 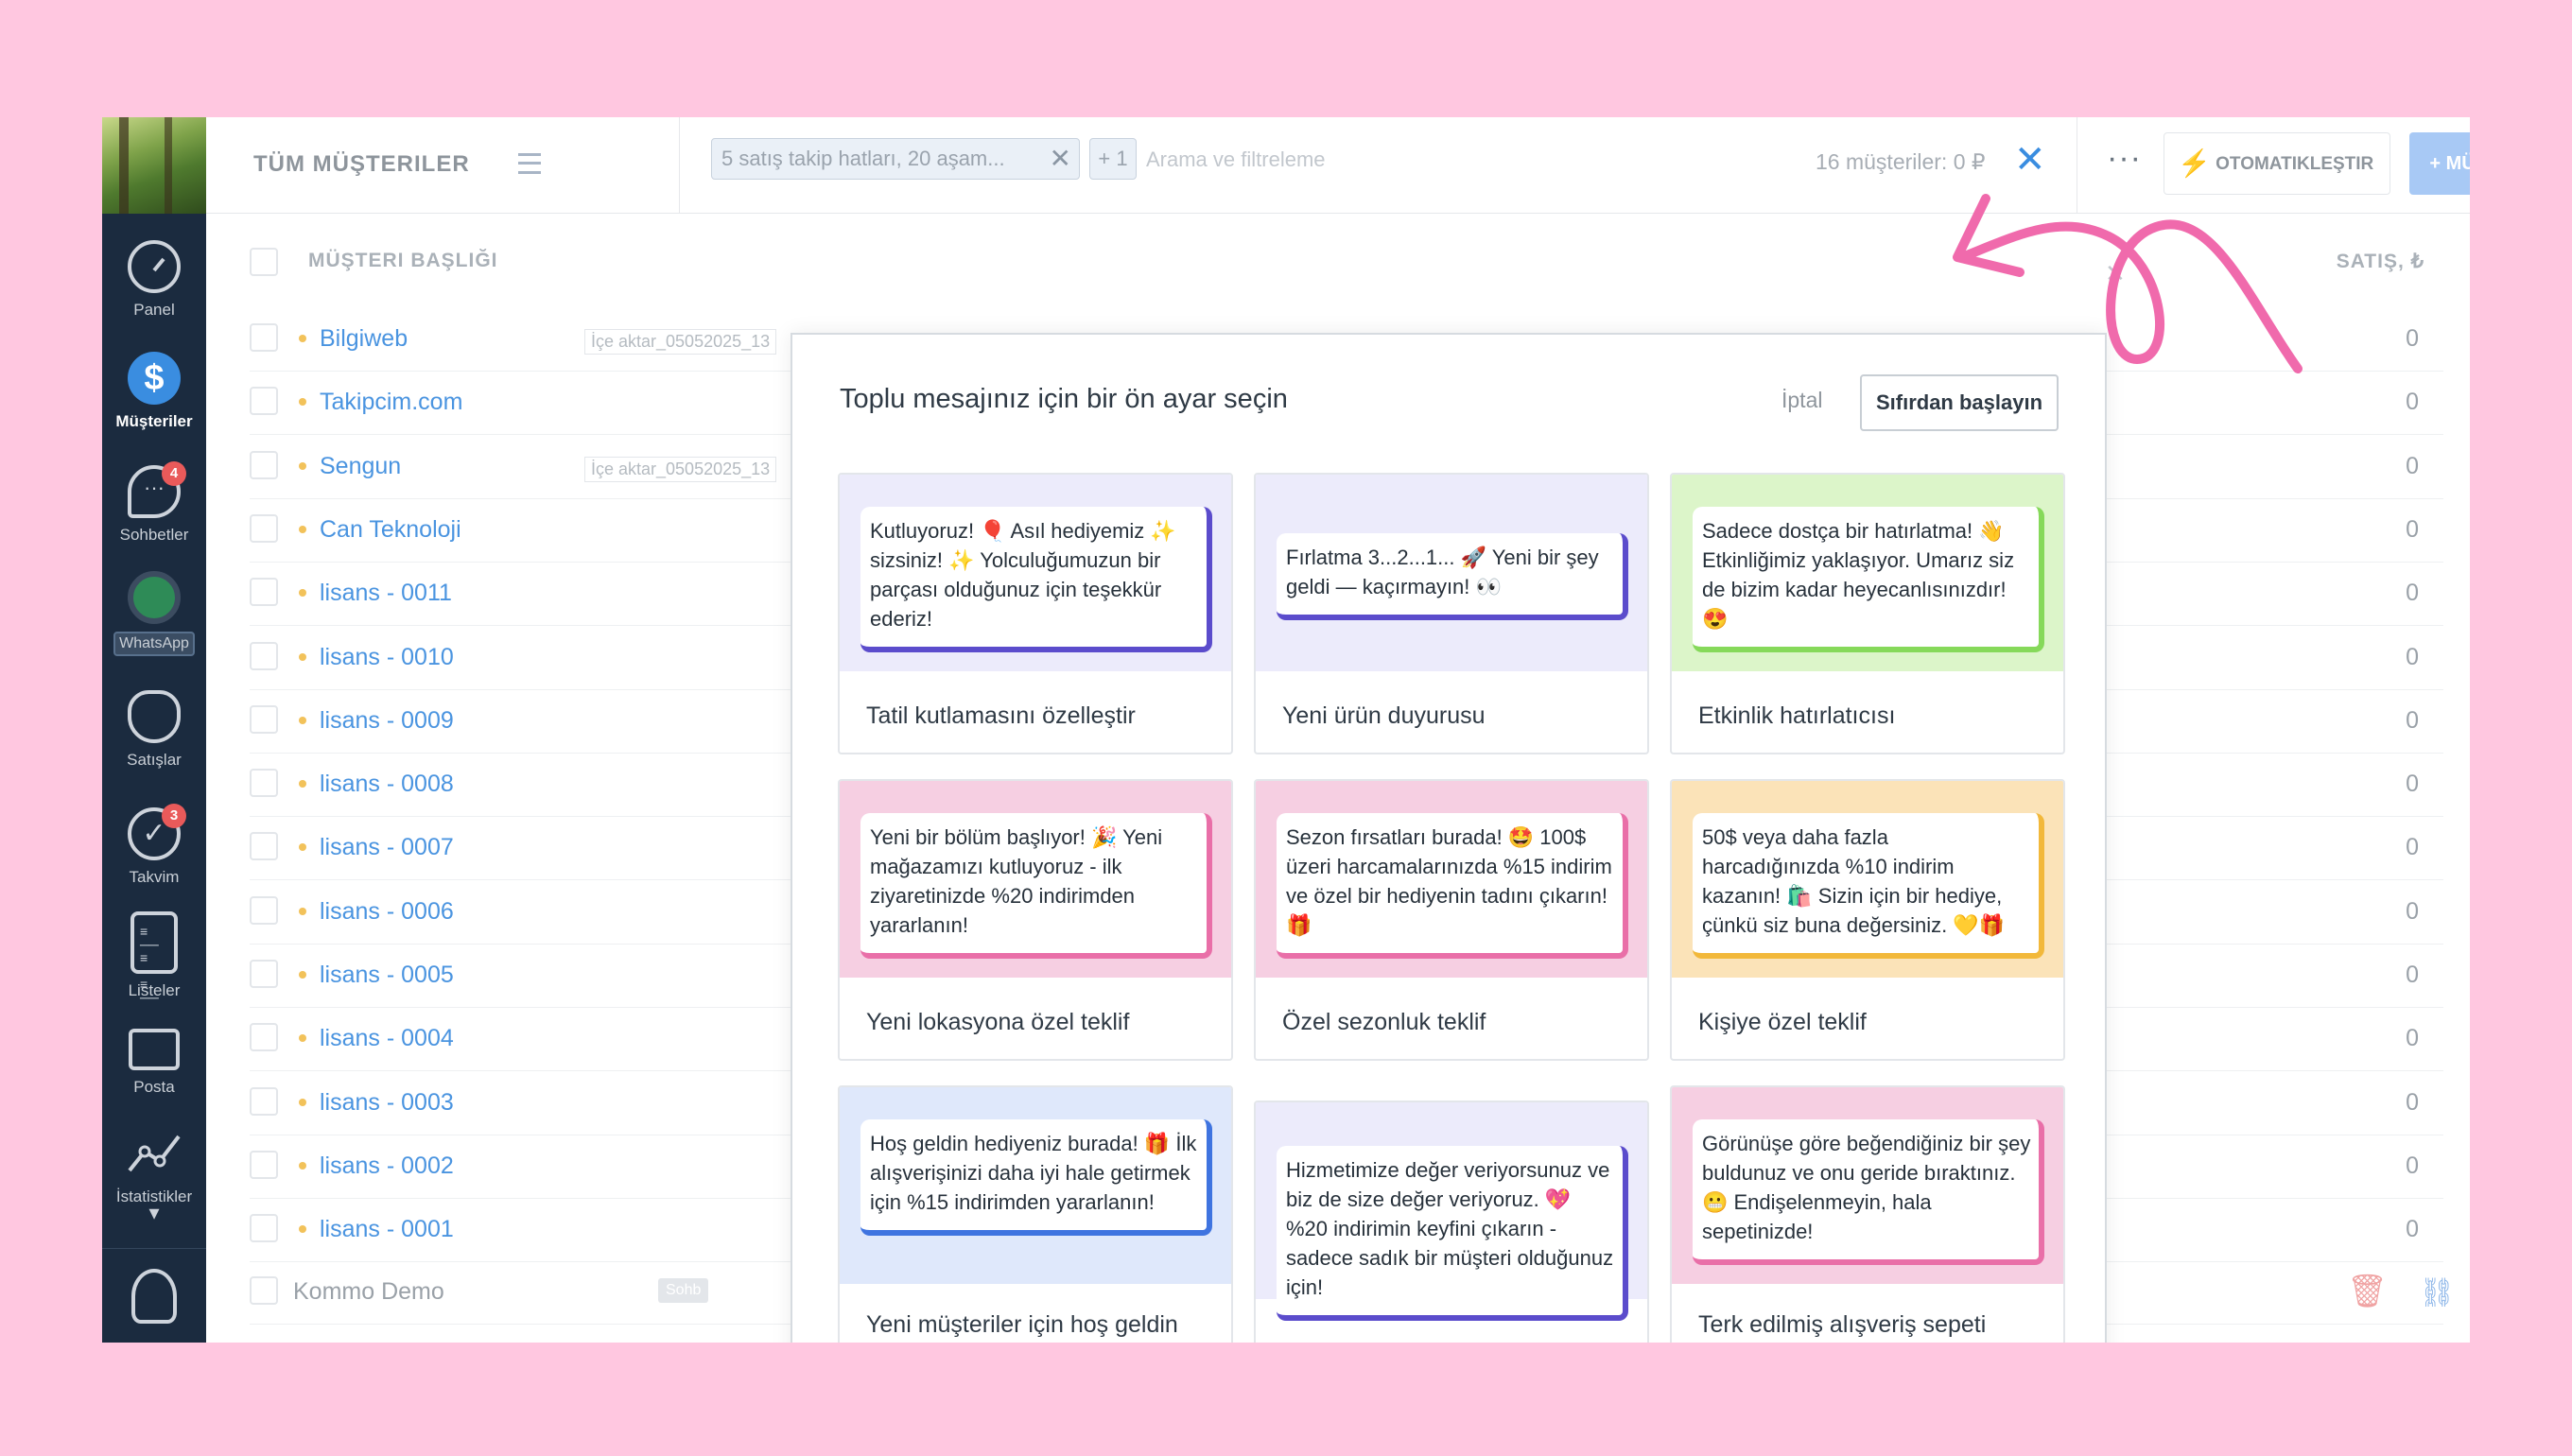 I want to click on sidebar-item-calendar: ✓ 3 Takvim, so click(x=154, y=845).